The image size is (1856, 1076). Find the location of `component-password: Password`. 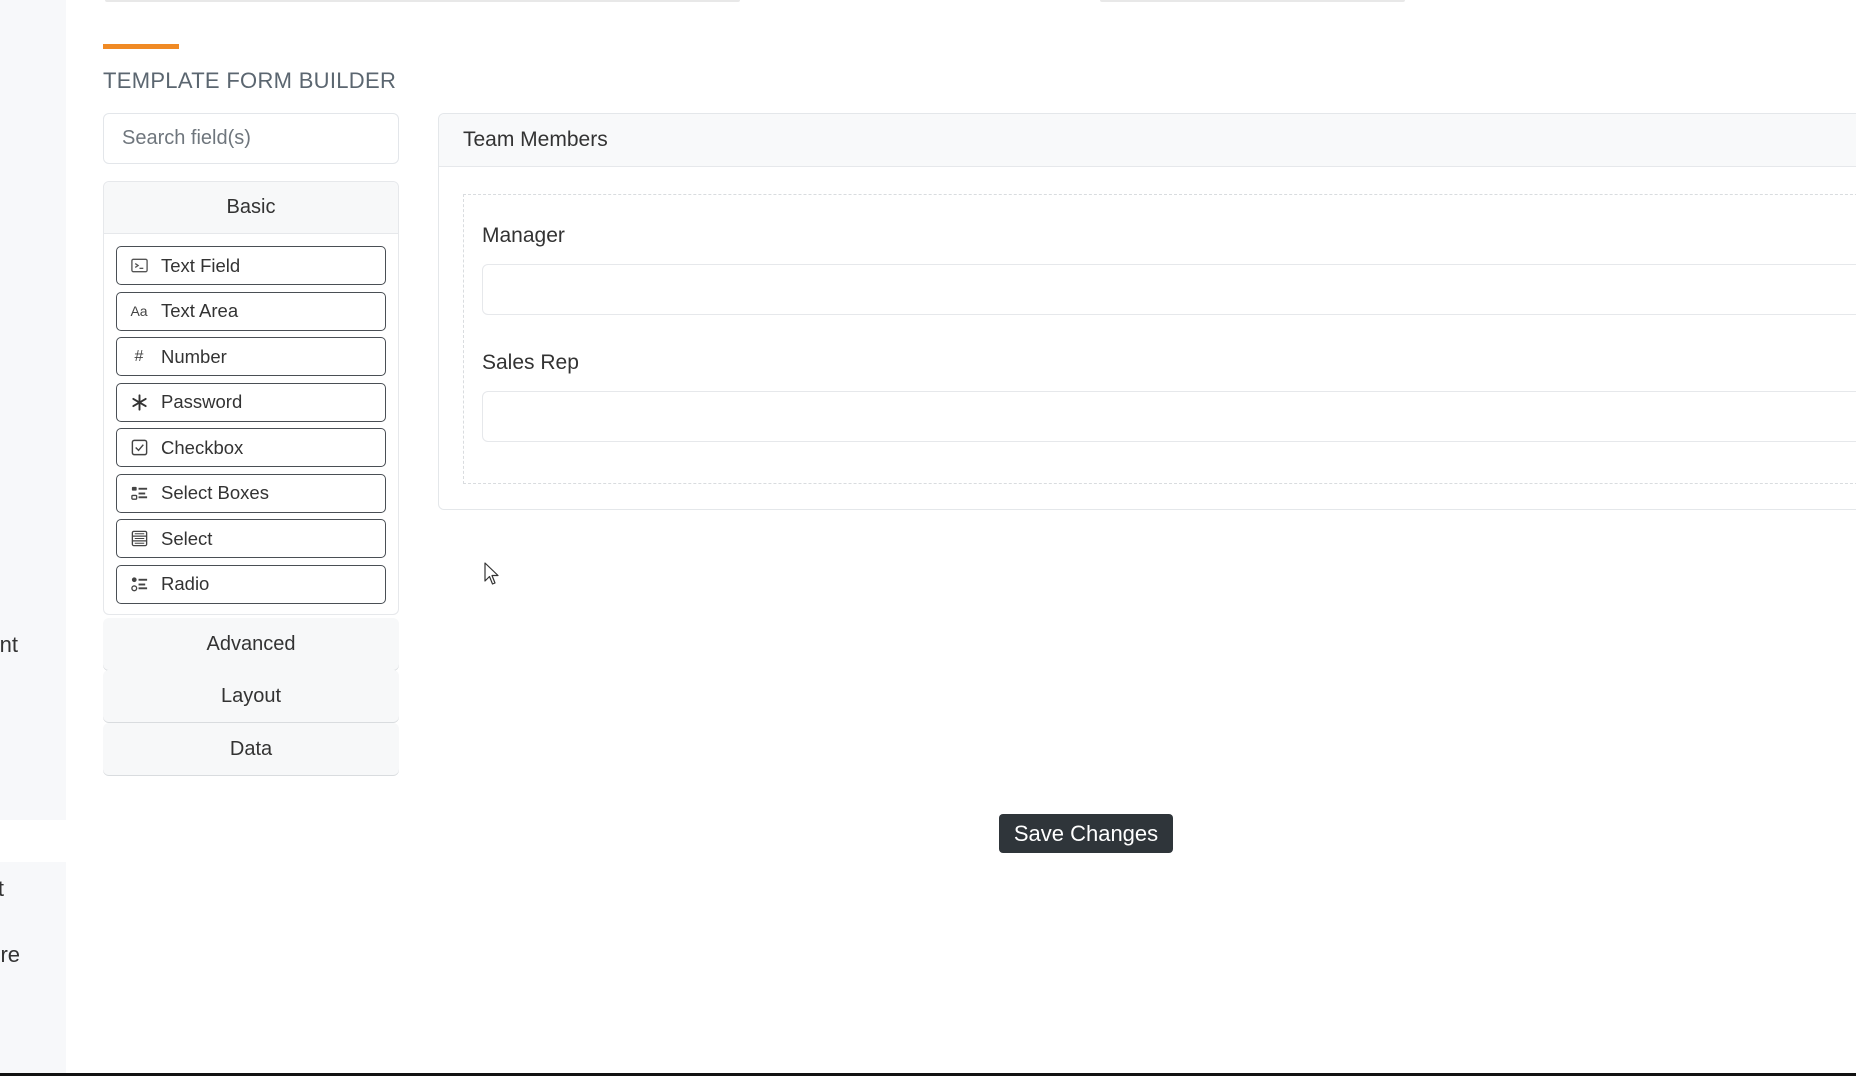

component-password: Password is located at coordinates (251, 402).